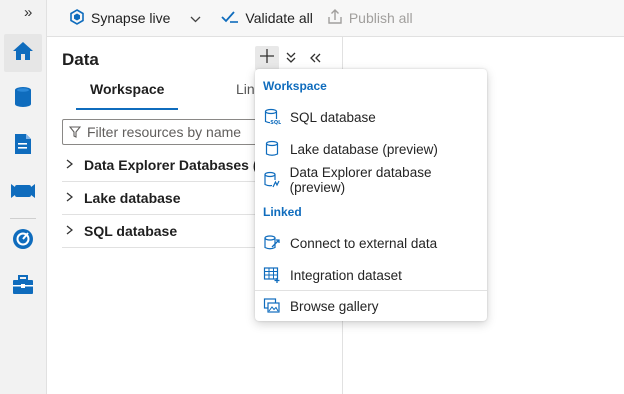 The image size is (624, 394). I want to click on tree-item-label: SQL database, so click(131, 231).